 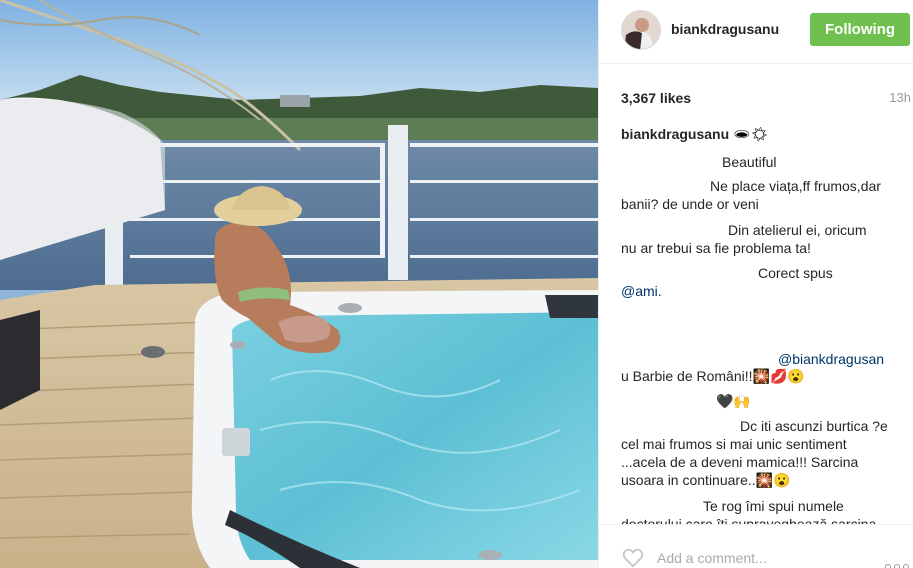 I want to click on caption: biankdragusanu 🕳☀, so click(x=695, y=135).